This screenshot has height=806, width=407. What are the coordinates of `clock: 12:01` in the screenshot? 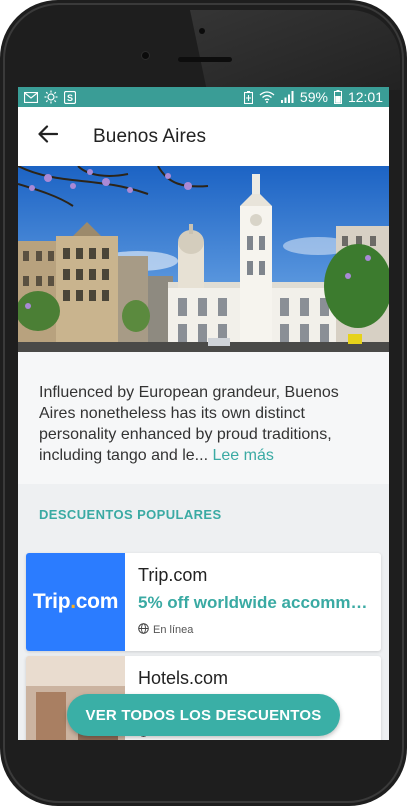 It's located at (365, 97).